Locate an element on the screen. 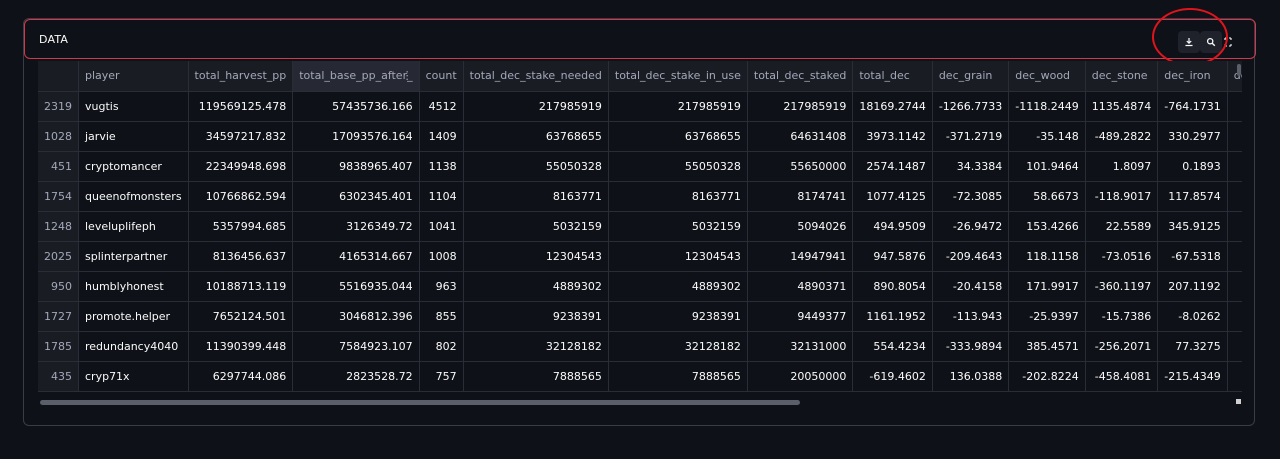 The height and width of the screenshot is (459, 1280). table-cell: 55050328 is located at coordinates (678, 166).